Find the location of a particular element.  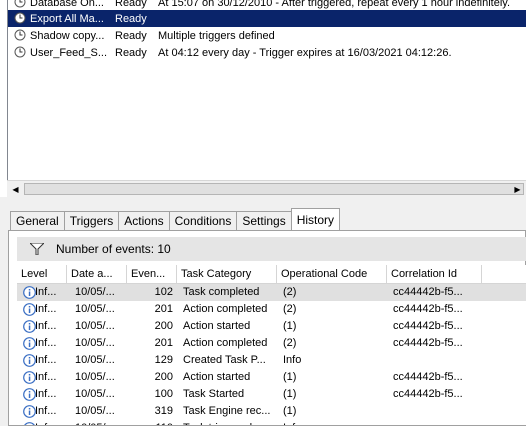

tab-conditions: Conditions is located at coordinates (203, 220).